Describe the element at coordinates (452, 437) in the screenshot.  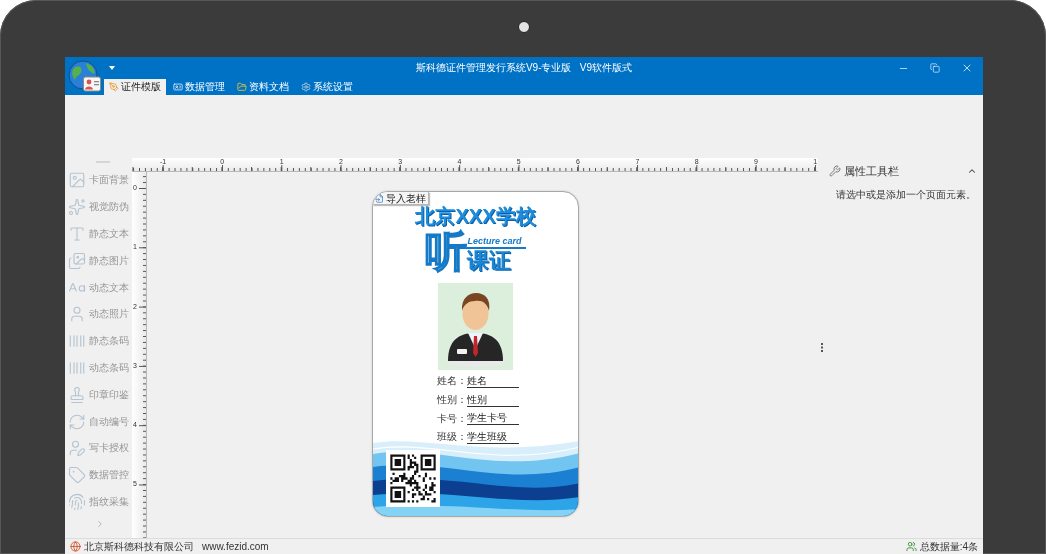
I see `field-label: 班级：` at that location.